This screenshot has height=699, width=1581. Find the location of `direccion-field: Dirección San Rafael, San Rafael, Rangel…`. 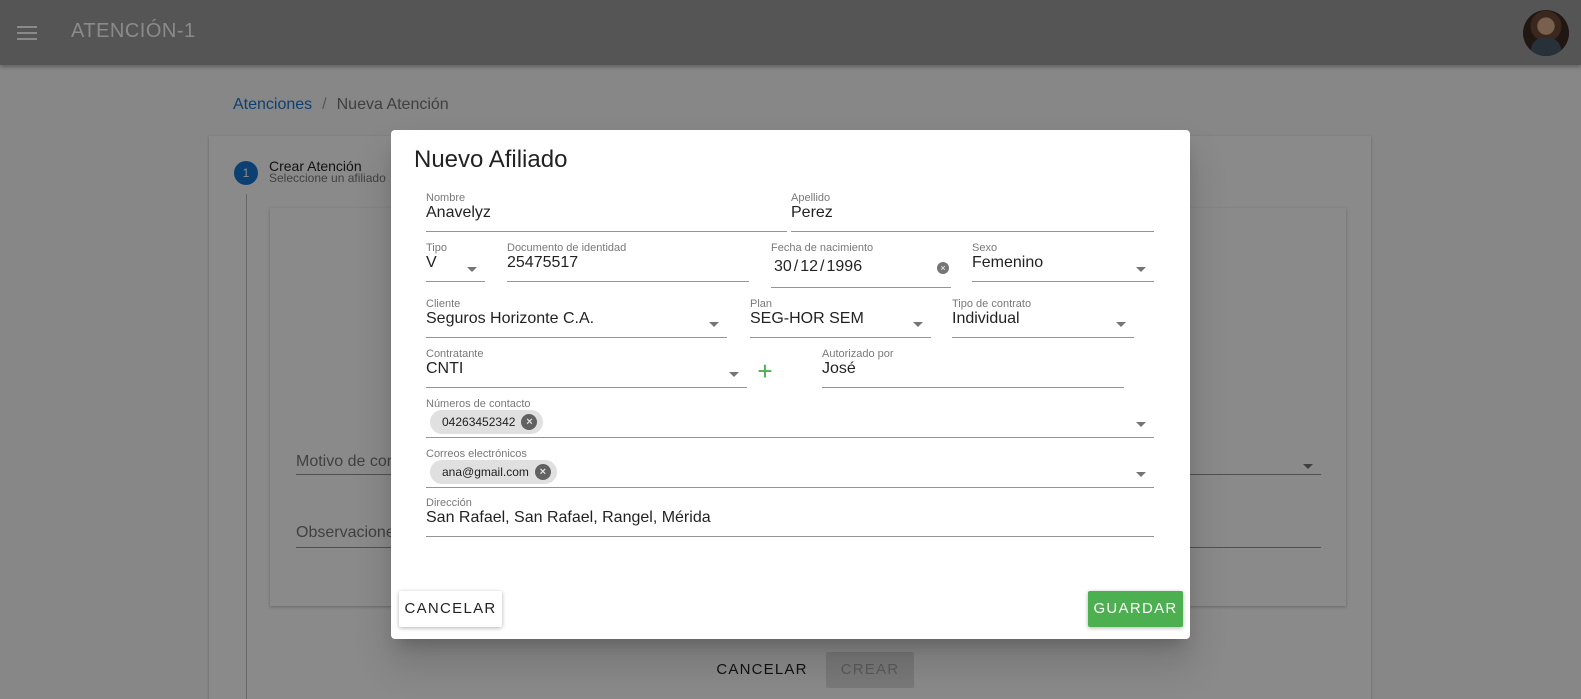

direccion-field: Dirección San Rafael, San Rafael, Rangel… is located at coordinates (790, 517).